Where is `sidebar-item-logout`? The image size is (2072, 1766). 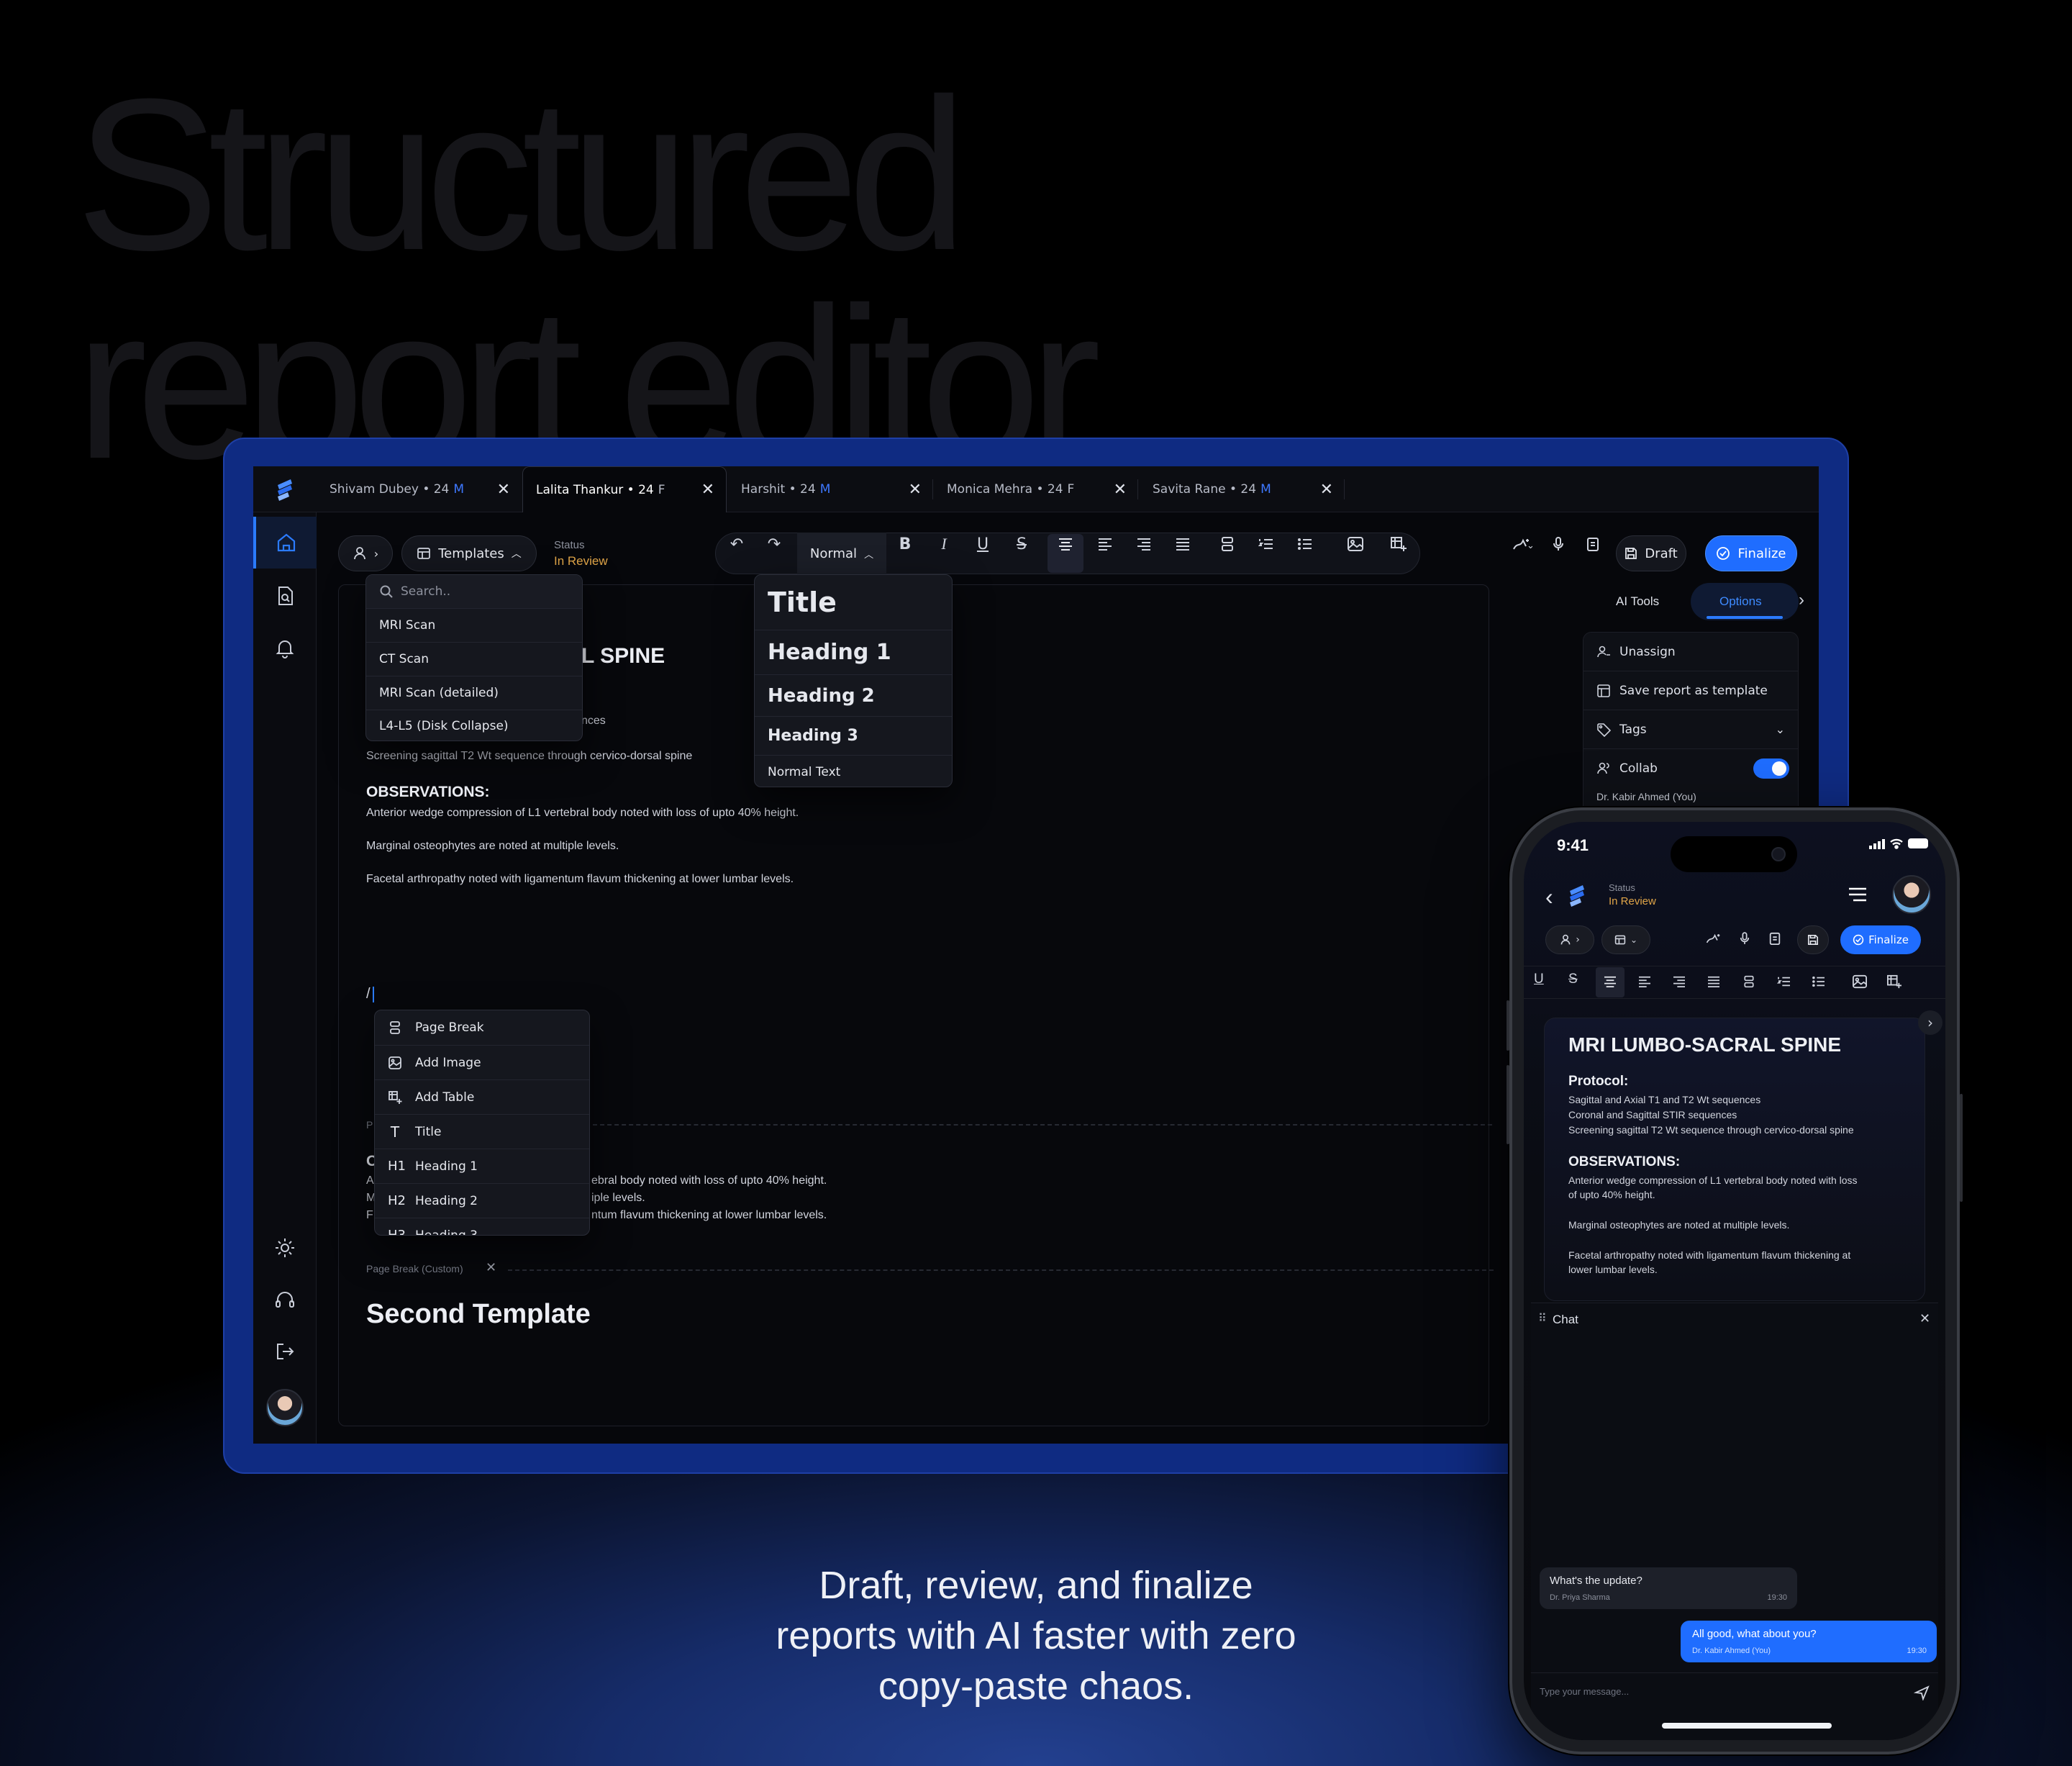
sidebar-item-logout is located at coordinates (285, 1352).